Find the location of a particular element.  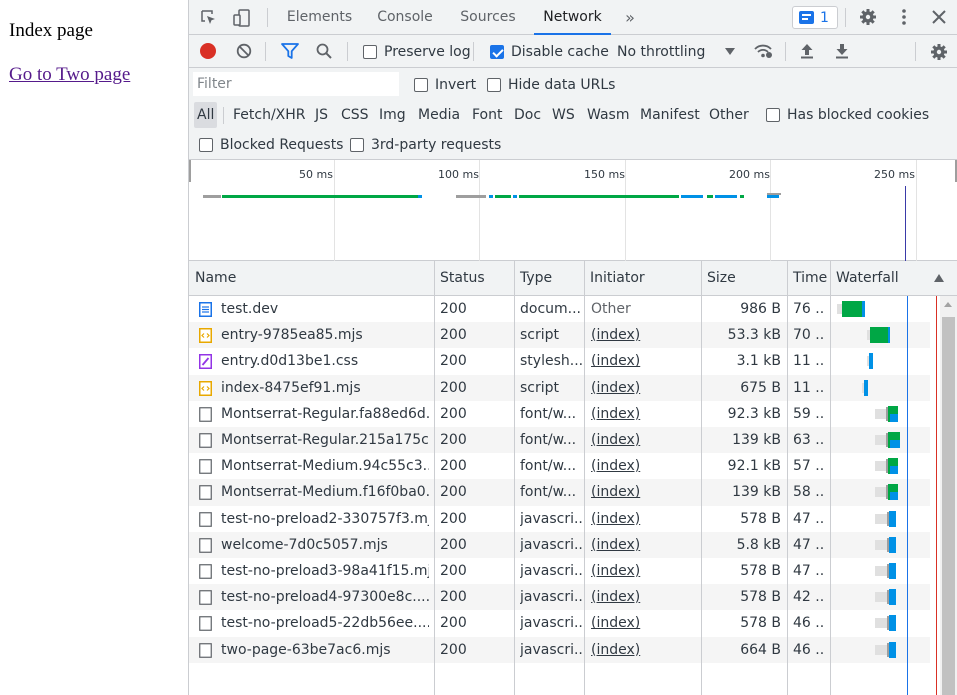

column-header-name: Name is located at coordinates (311, 278).